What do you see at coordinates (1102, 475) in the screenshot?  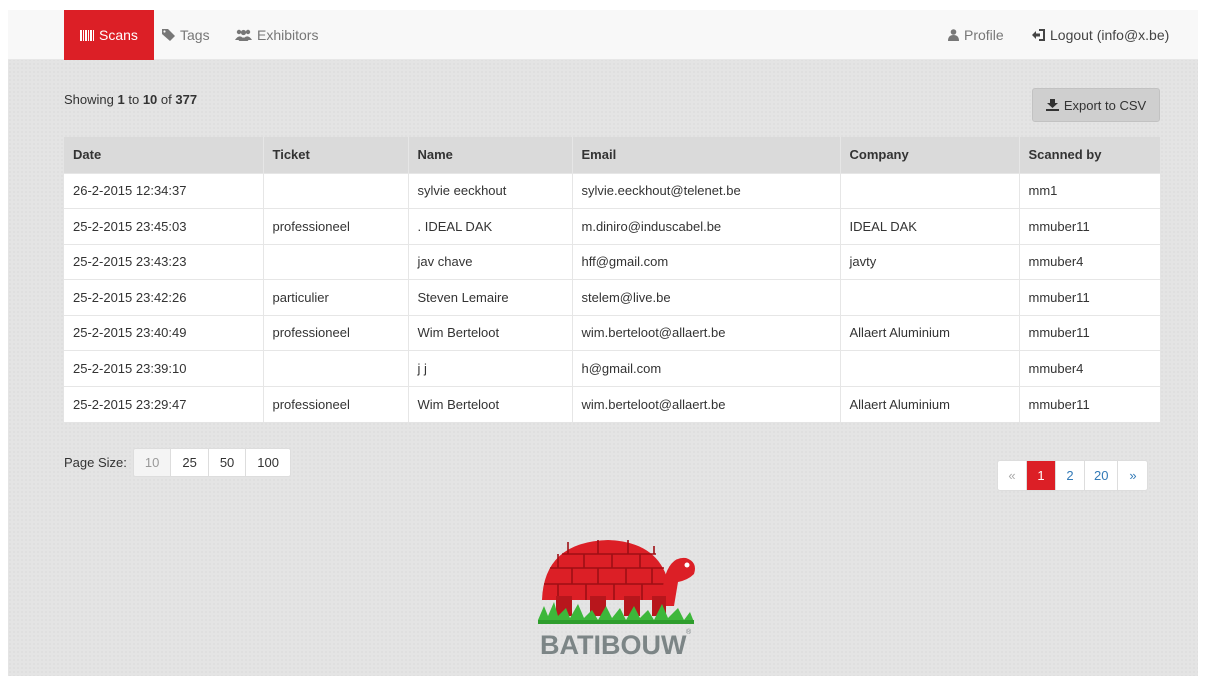 I see `pagination-page-20: 20` at bounding box center [1102, 475].